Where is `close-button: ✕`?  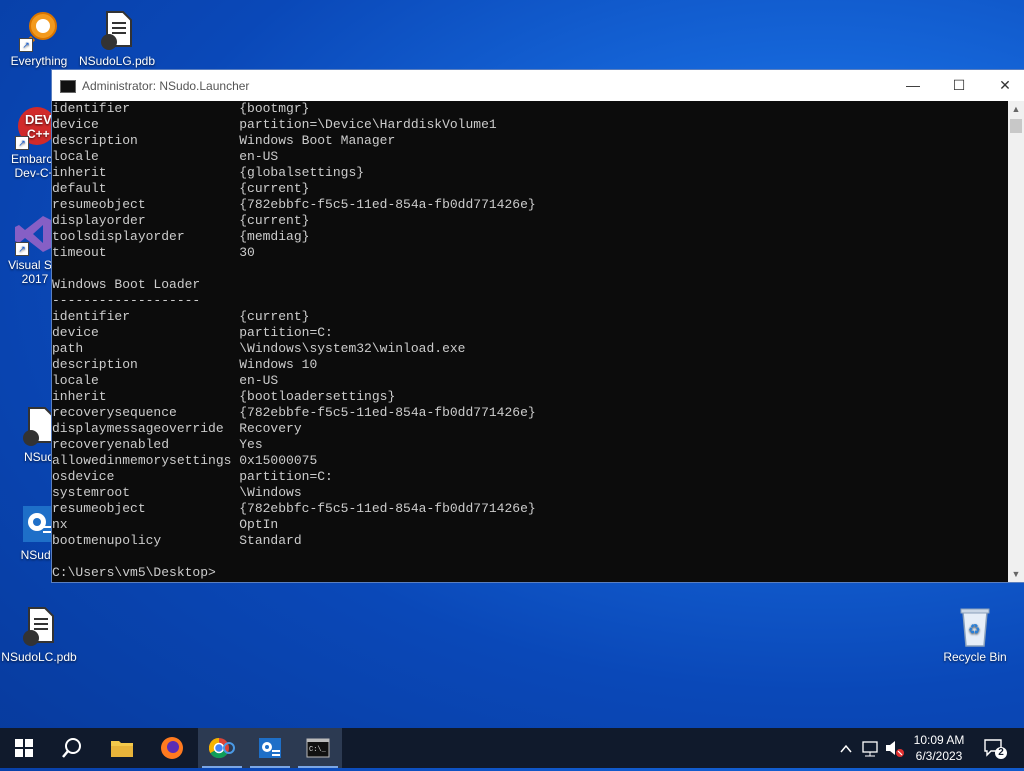 close-button: ✕ is located at coordinates (1003, 85).